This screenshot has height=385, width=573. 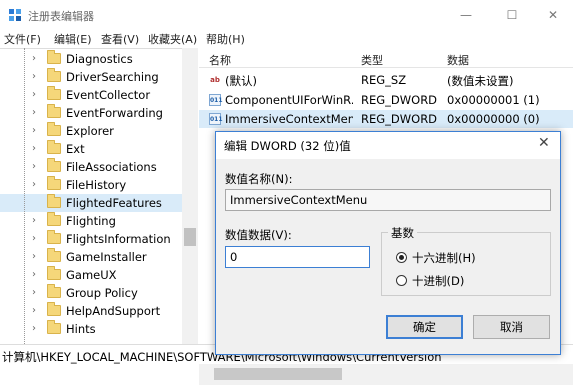 I want to click on minimize-button: —, so click(x=466, y=15).